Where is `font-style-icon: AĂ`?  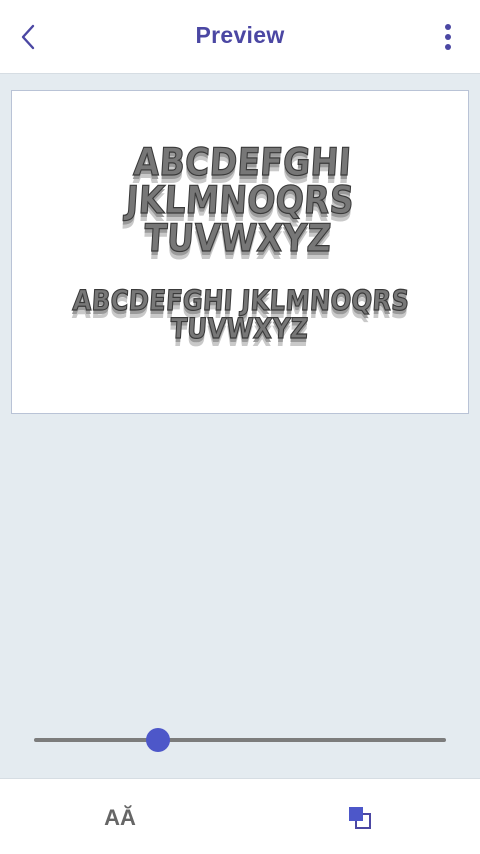
font-style-icon: AĂ is located at coordinates (120, 817).